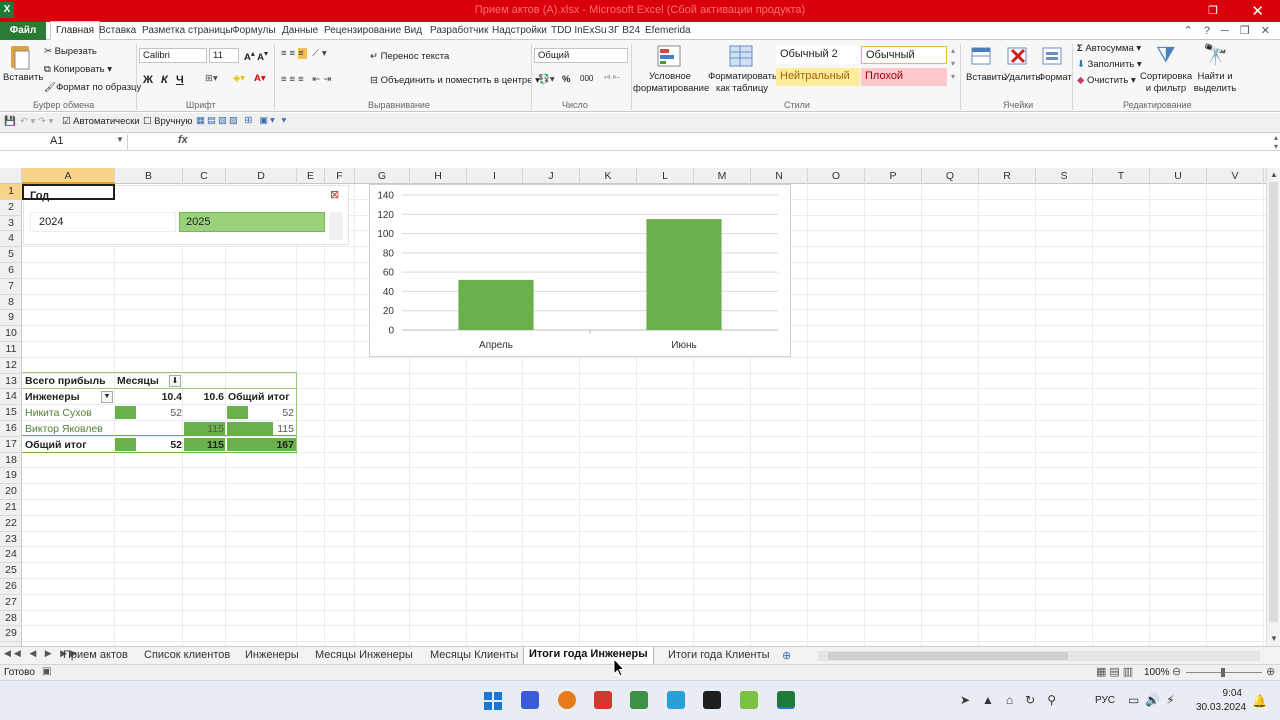 The image size is (1280, 720). Describe the element at coordinates (307, 79) in the screenshot. I see `horizontal-align-icons: ≡≡≡ ⇤⇥` at that location.